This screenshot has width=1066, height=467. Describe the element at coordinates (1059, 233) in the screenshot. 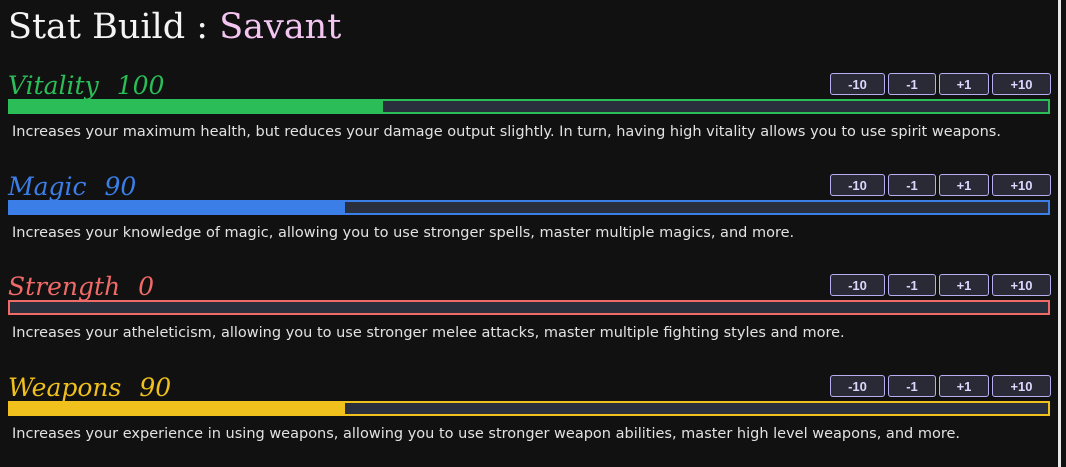

I see `right-border` at that location.